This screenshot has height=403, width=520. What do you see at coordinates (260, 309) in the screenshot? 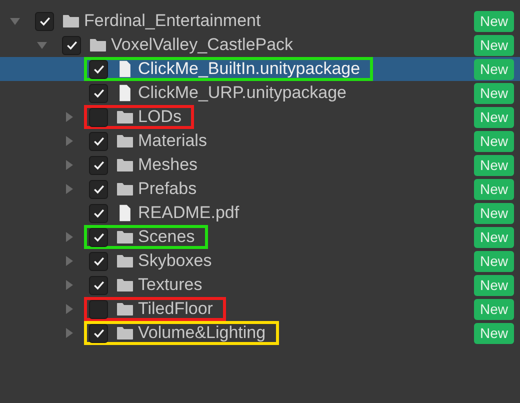
I see `tree-row: TiledFloor New` at bounding box center [260, 309].